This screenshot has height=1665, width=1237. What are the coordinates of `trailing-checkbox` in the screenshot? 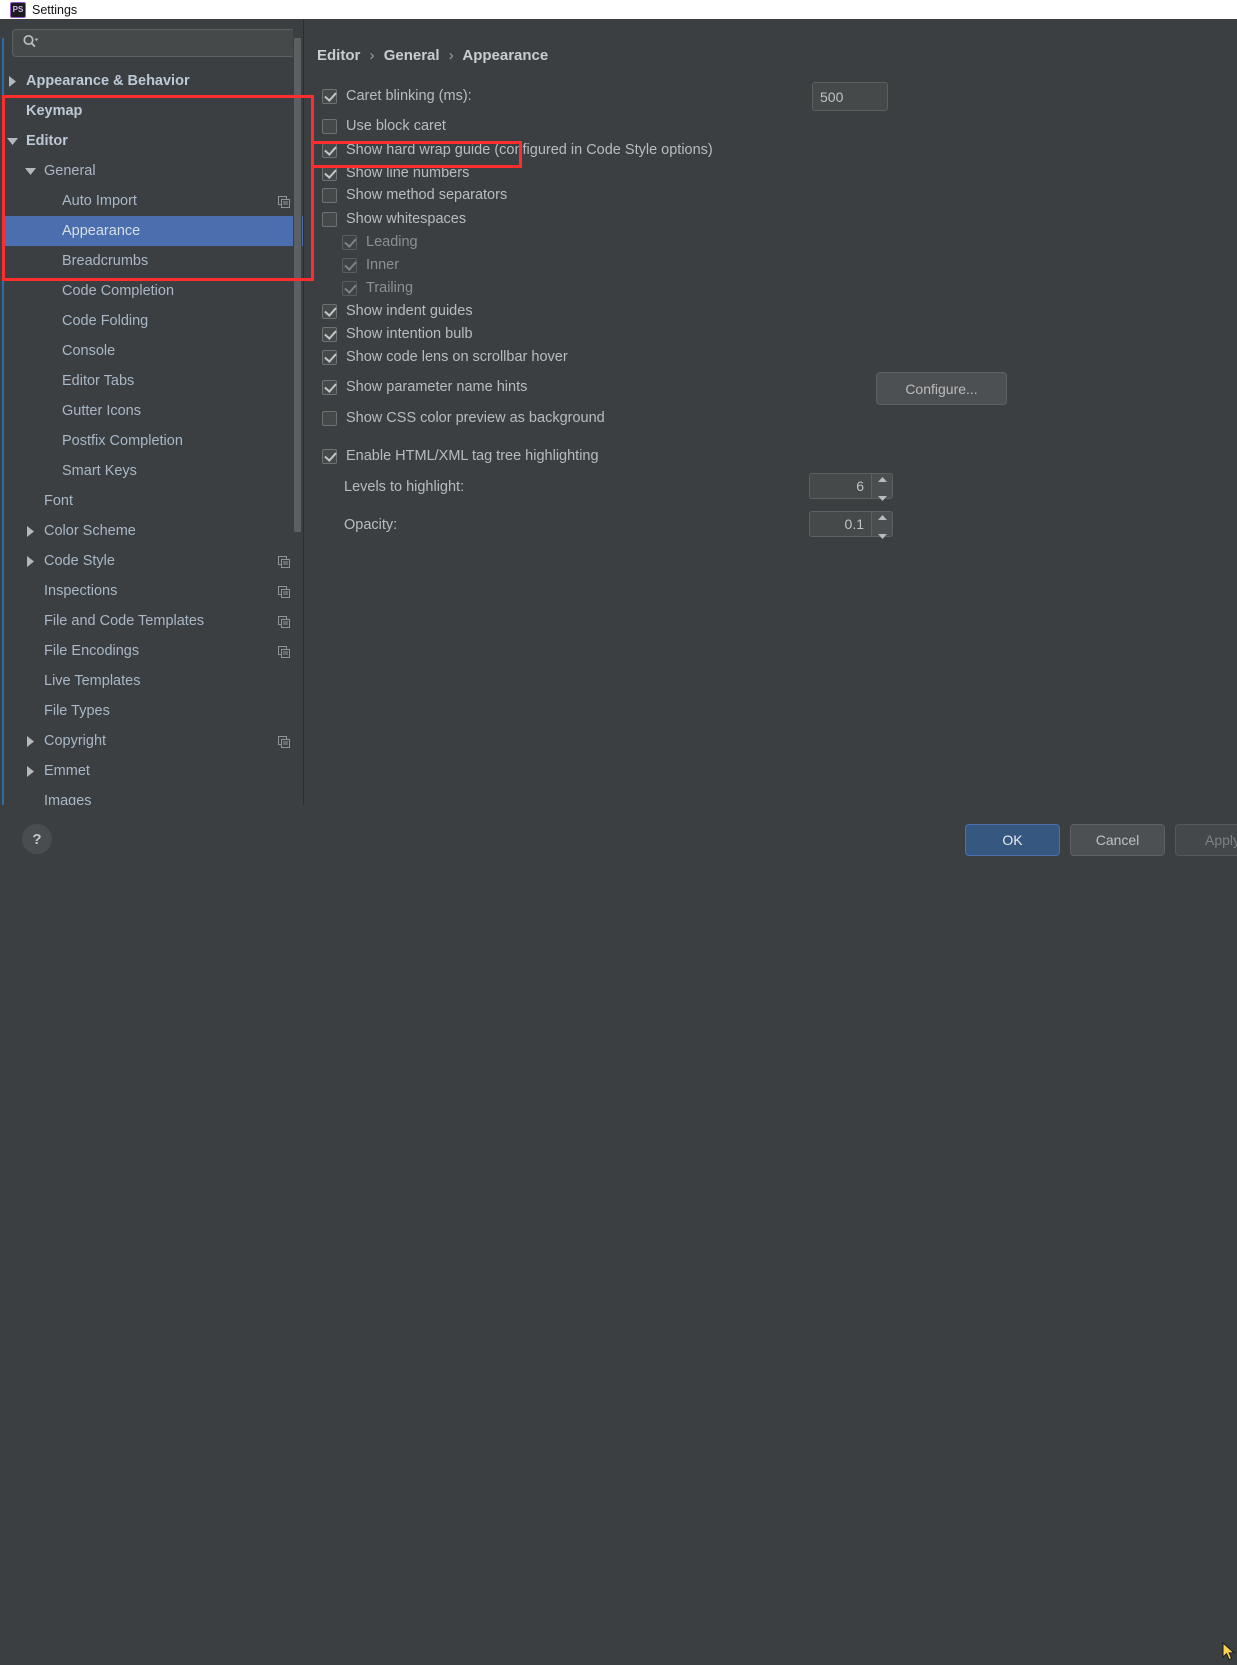 It's located at (349, 288).